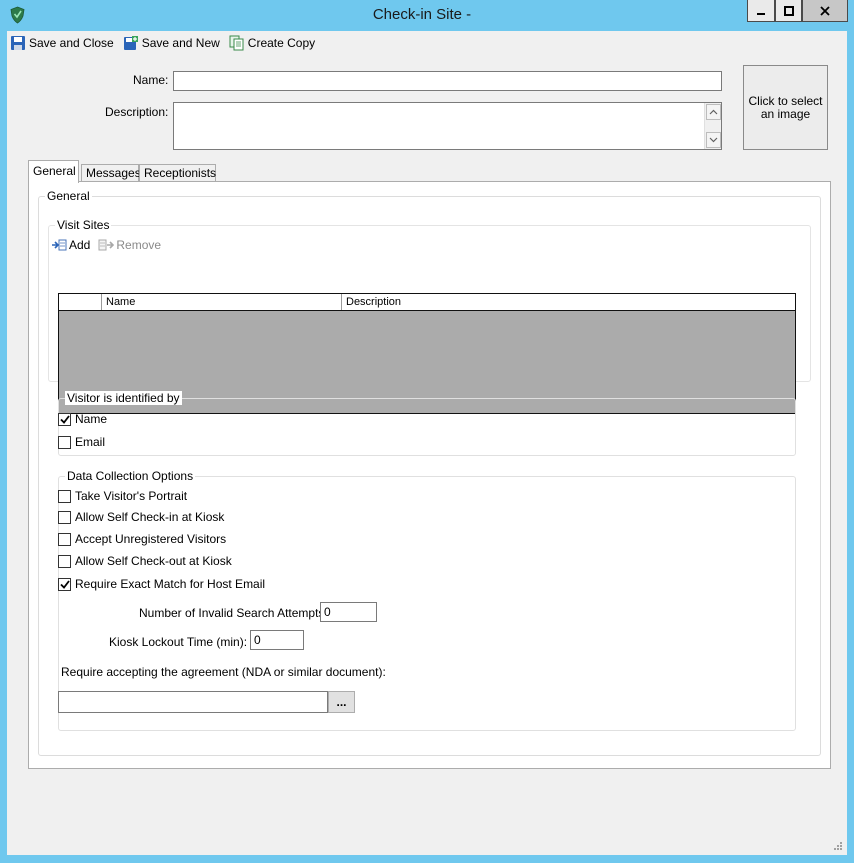 This screenshot has height=863, width=854. Describe the element at coordinates (281, 43) in the screenshot. I see `create-copy-label: Create Copy` at that location.